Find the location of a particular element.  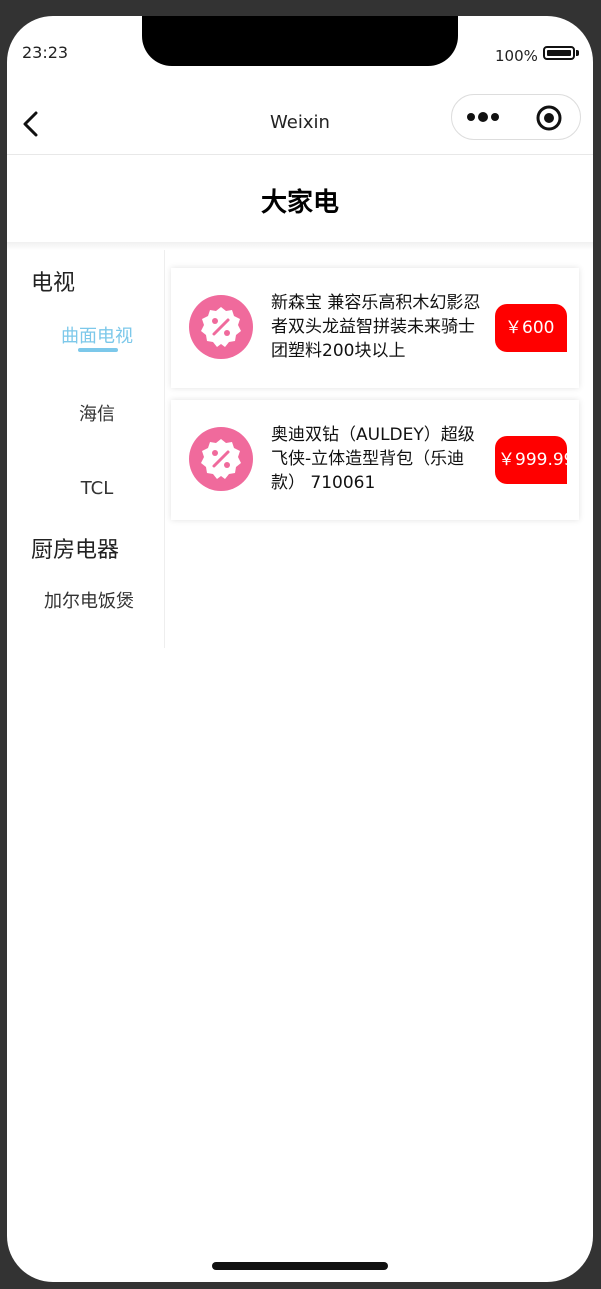

mini-program-navbar: Weixin is located at coordinates (300, 123).